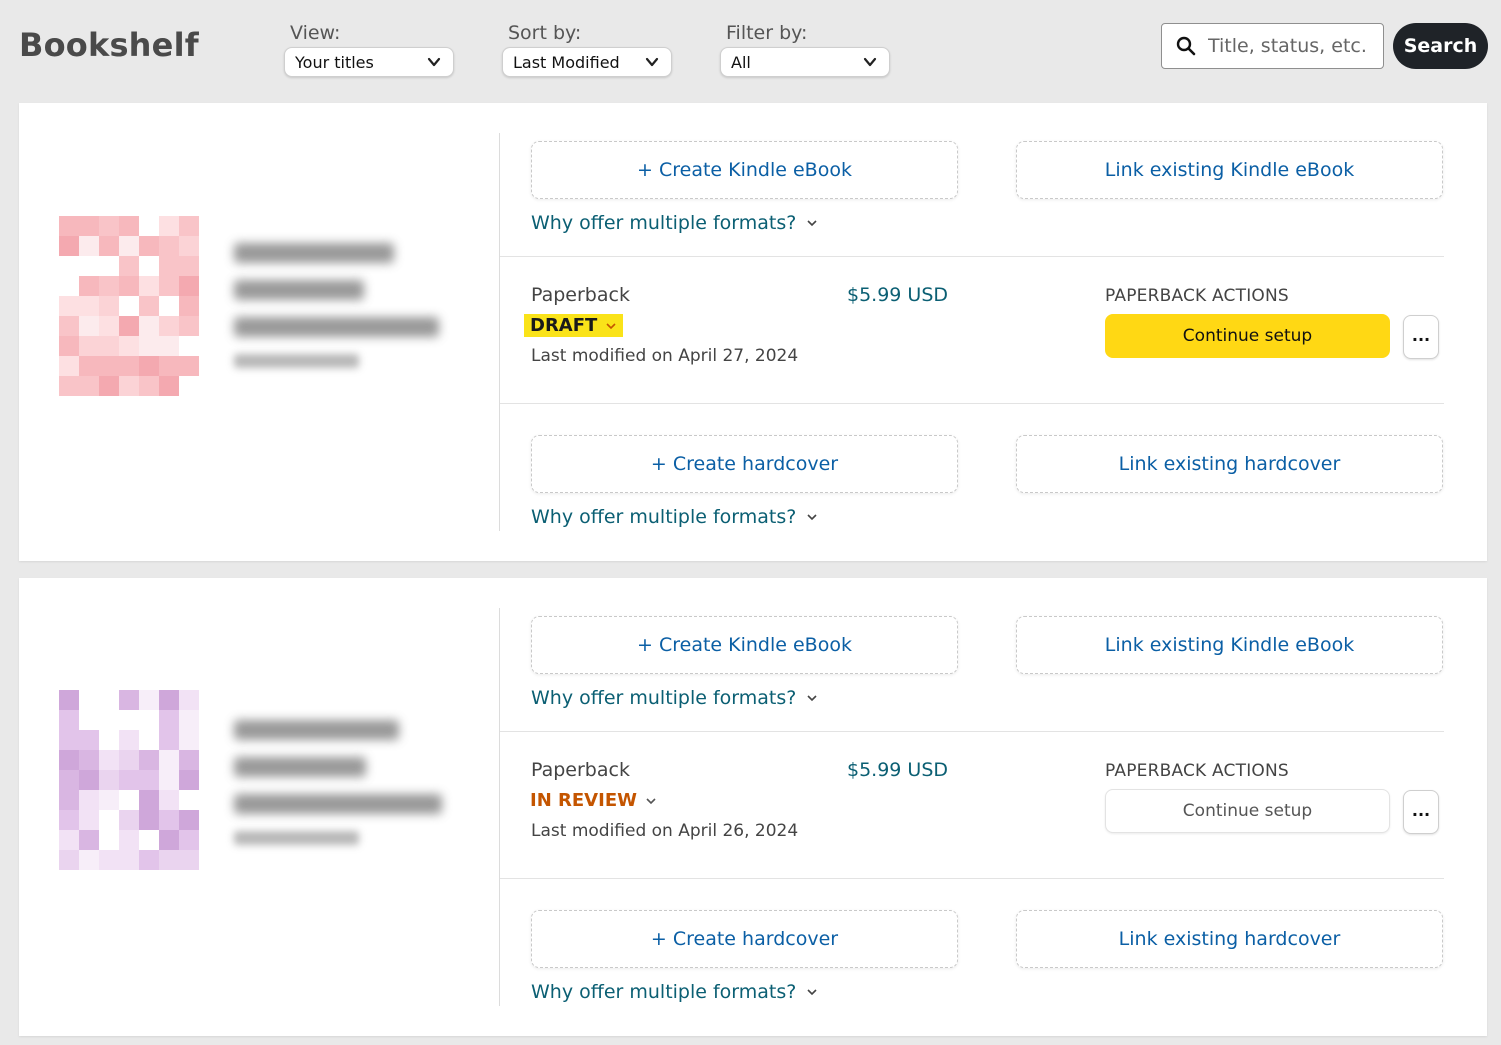 Image resolution: width=1501 pixels, height=1045 pixels. What do you see at coordinates (564, 325) in the screenshot?
I see `status-label: DRAFT` at bounding box center [564, 325].